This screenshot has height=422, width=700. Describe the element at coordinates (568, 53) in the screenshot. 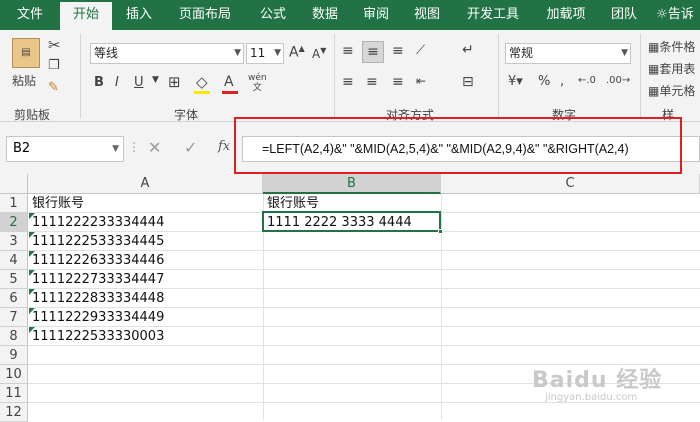

I see `number-format-select: 常规 ▼` at that location.